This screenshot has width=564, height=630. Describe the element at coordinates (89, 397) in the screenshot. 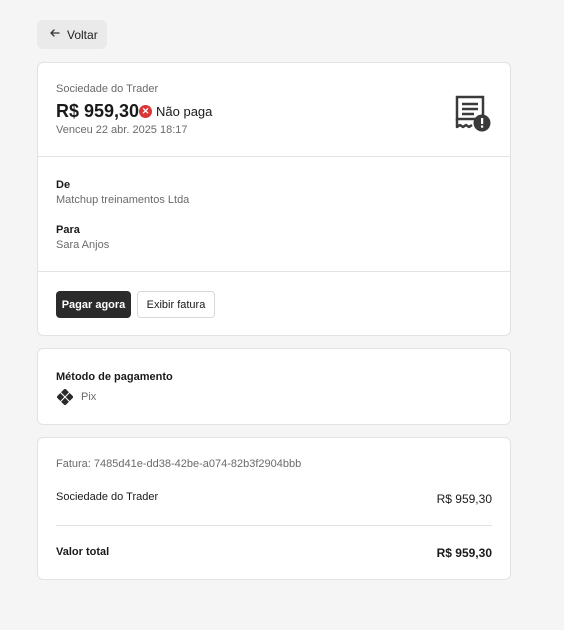

I see `payment-method-value: Pix` at that location.